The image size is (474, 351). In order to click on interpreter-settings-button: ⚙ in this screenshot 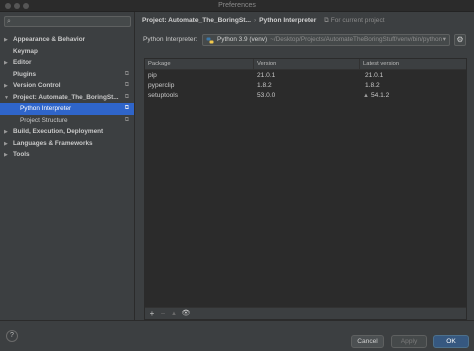, I will do `click(460, 40)`.